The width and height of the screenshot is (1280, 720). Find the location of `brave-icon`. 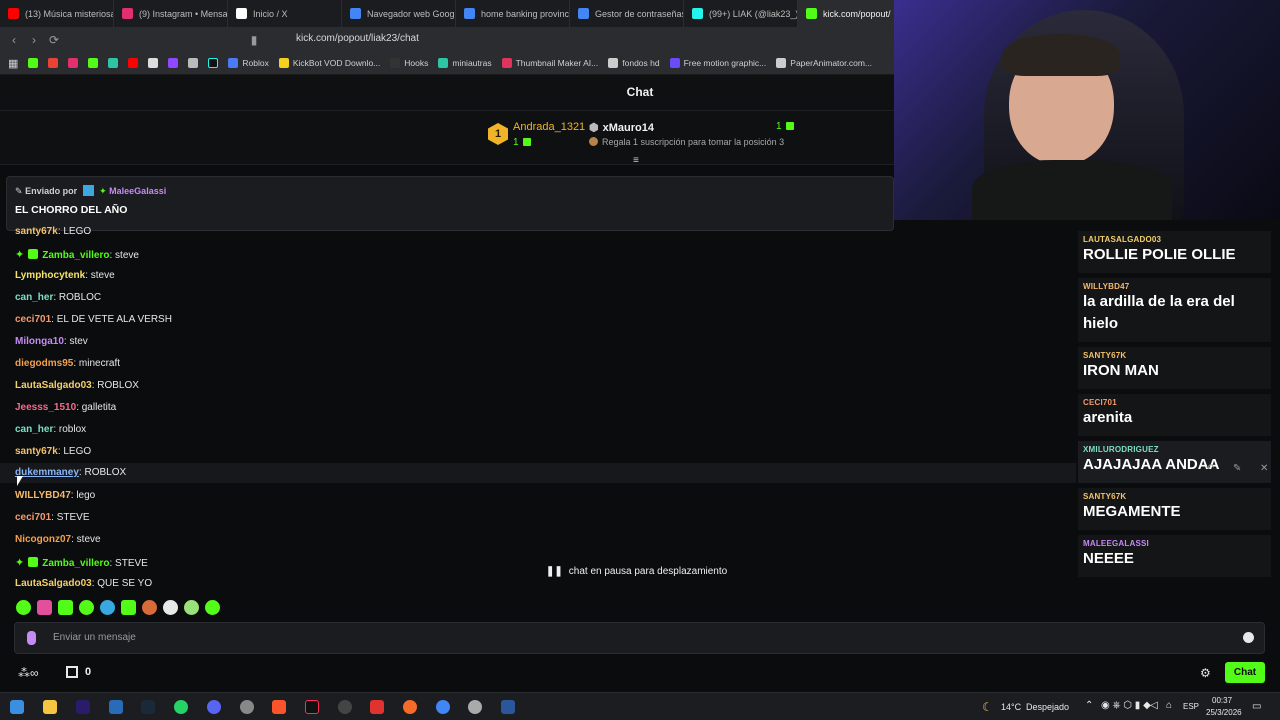

brave-icon is located at coordinates (279, 707).